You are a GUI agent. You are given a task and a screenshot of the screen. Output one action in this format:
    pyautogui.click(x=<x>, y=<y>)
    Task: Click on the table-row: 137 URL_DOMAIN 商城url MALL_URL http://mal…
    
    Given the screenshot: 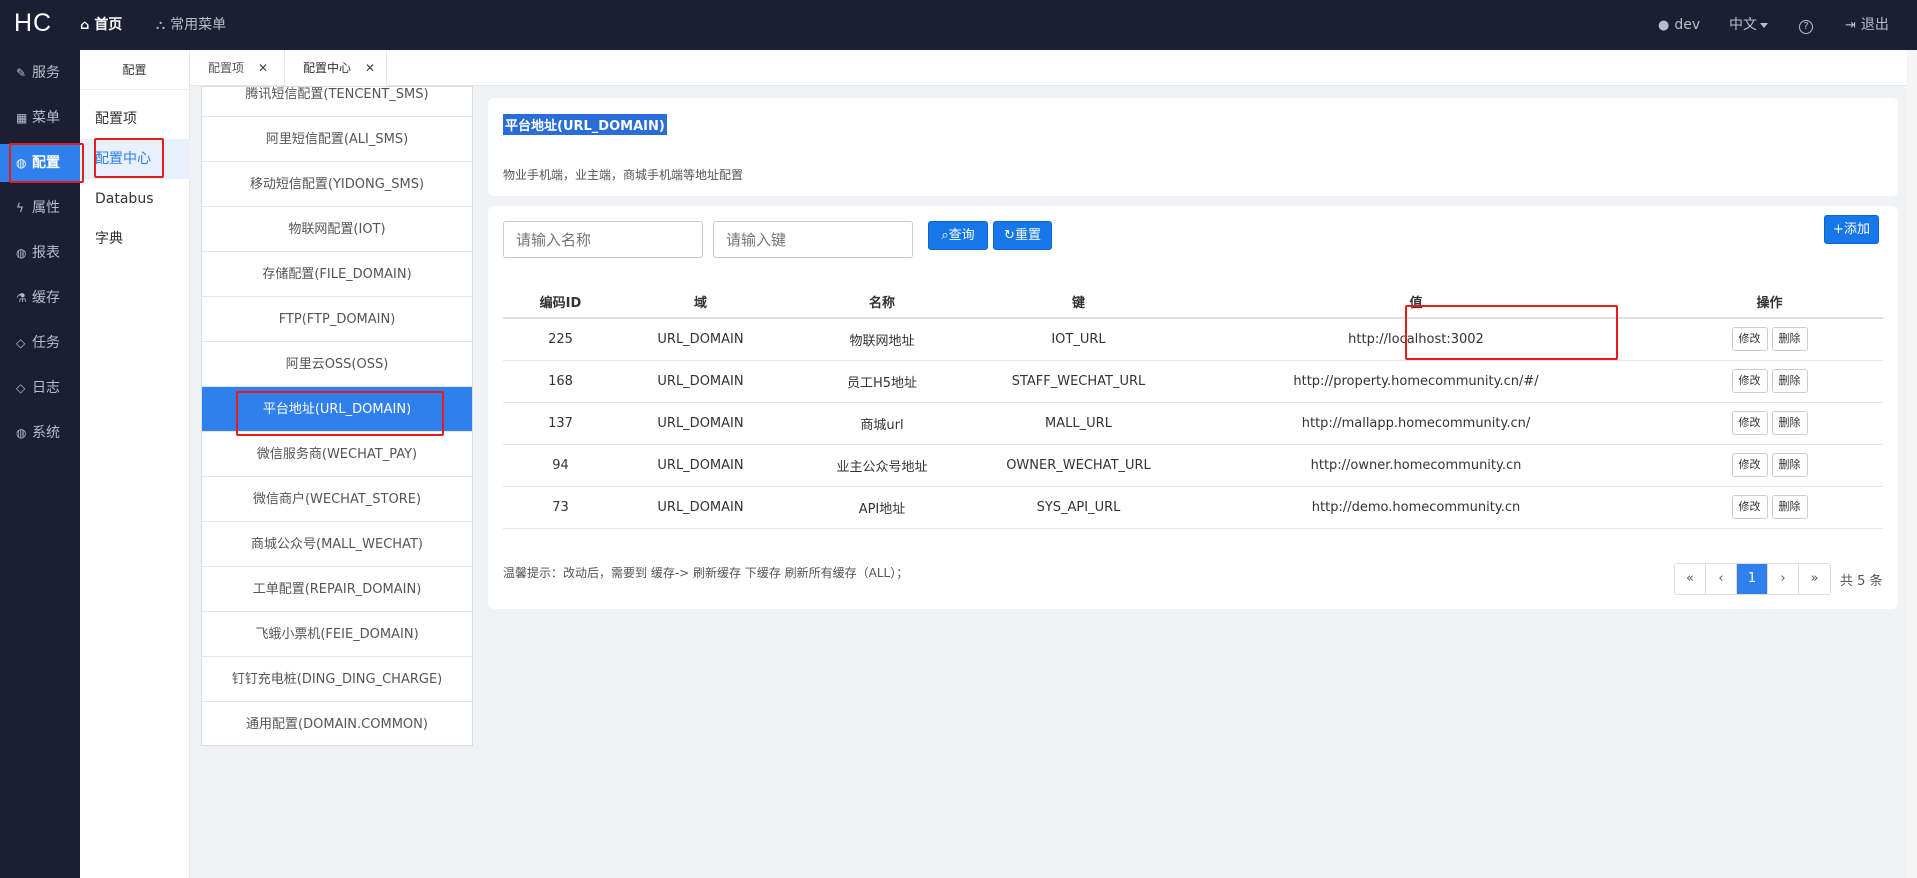 What is the action you would take?
    pyautogui.click(x=1193, y=423)
    